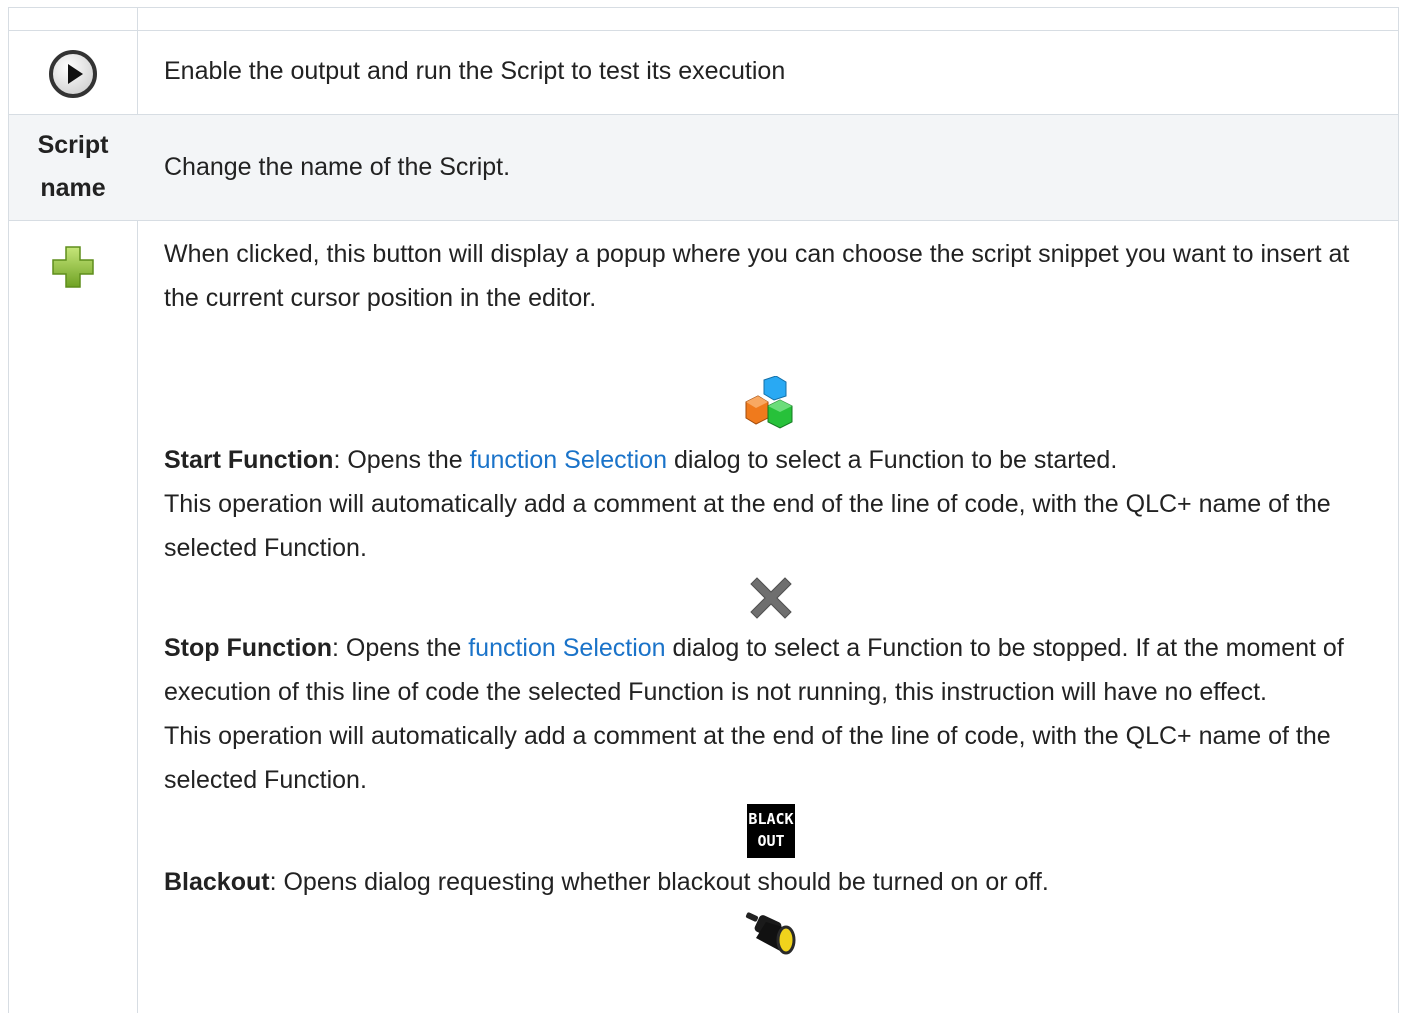 This screenshot has height=1013, width=1402. What do you see at coordinates (248, 648) in the screenshot?
I see `stop-function-title: Stop Function` at bounding box center [248, 648].